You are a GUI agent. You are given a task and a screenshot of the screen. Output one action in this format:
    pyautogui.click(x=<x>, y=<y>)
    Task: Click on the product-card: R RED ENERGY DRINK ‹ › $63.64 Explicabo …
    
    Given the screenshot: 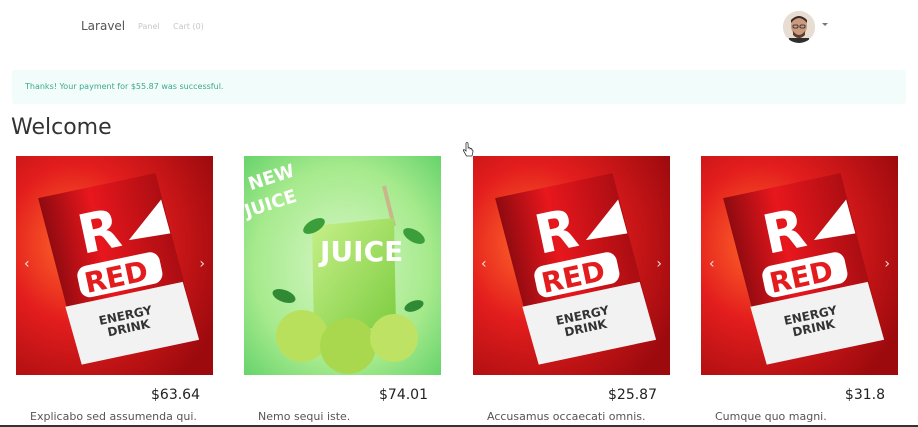 What is the action you would take?
    pyautogui.click(x=114, y=291)
    